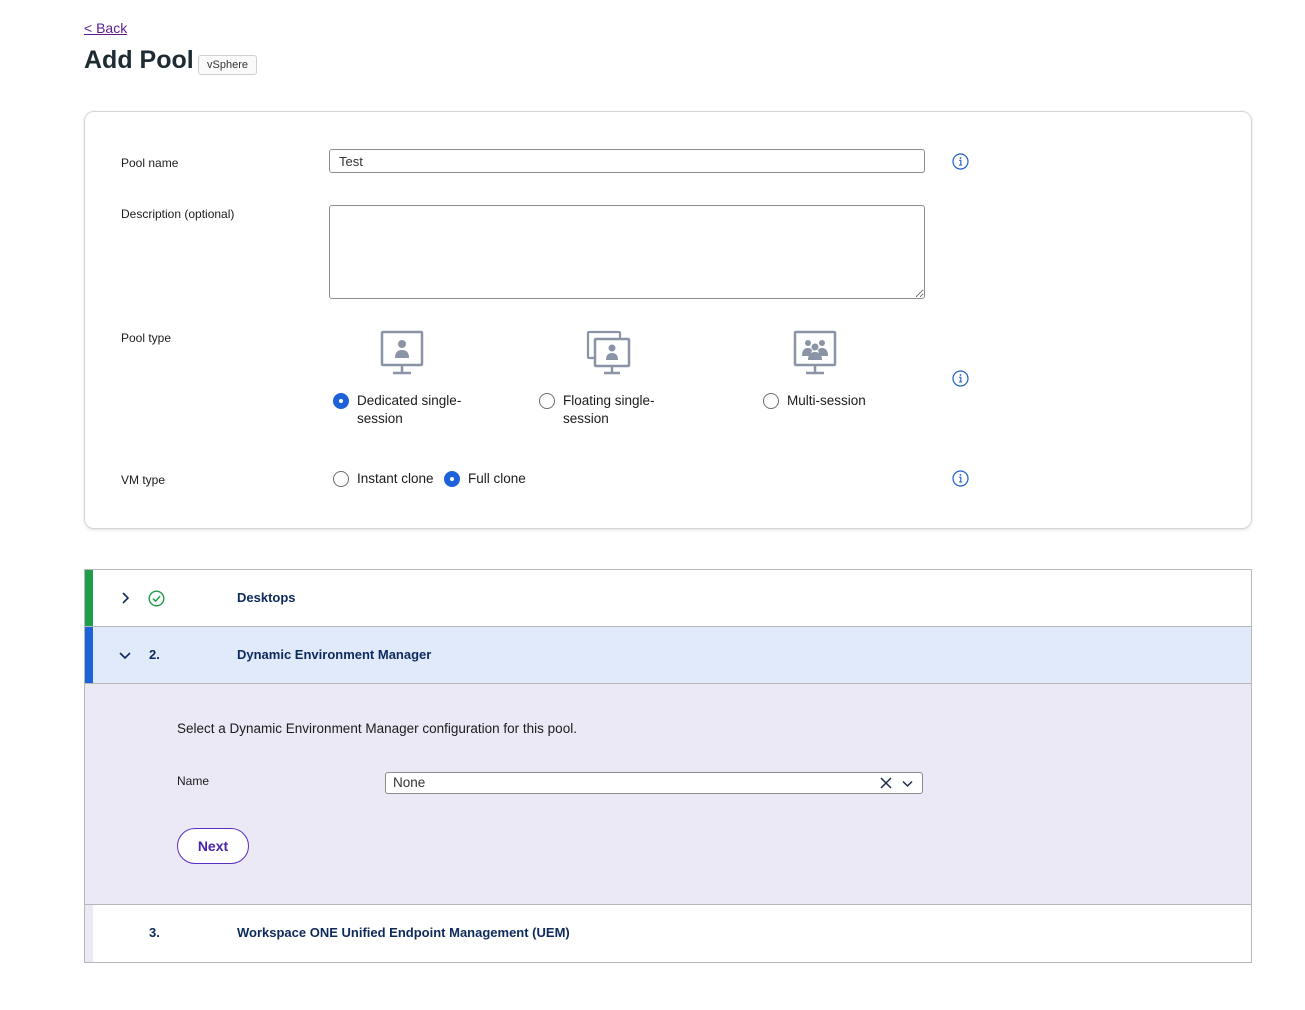  Describe the element at coordinates (960, 161) in the screenshot. I see `pool-name-info-icon` at that location.